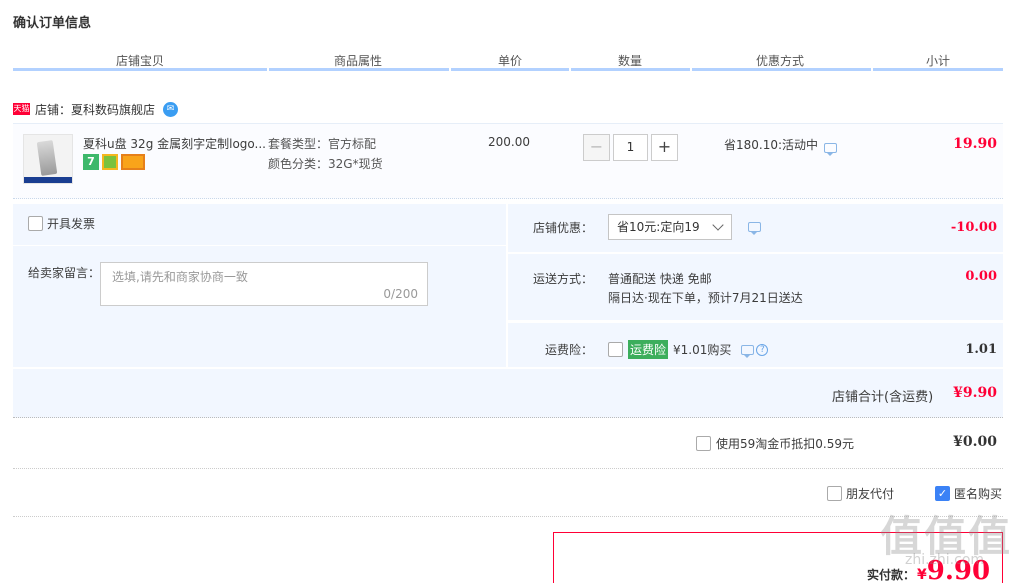 This screenshot has width=1028, height=583. I want to click on seven-day-return-icon: 7, so click(91, 162).